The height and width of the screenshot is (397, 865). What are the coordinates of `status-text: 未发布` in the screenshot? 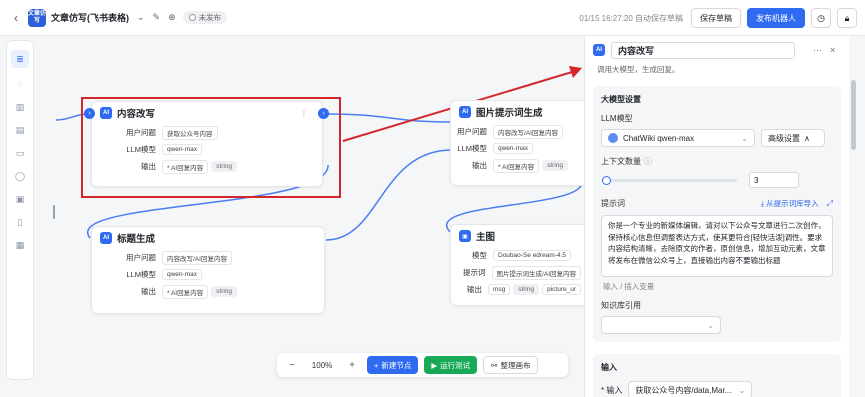 It's located at (210, 17).